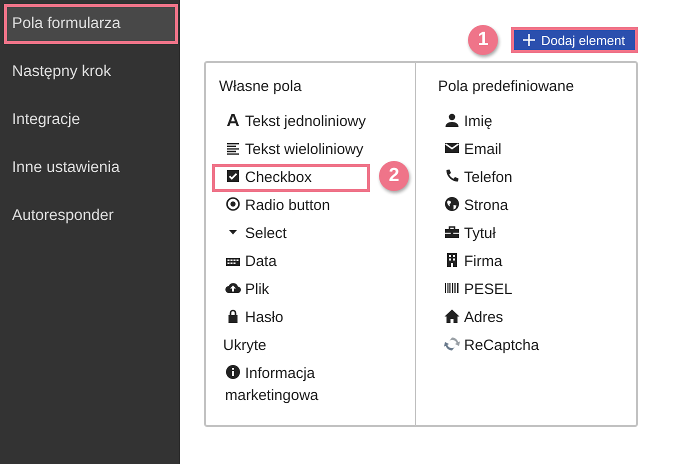 The height and width of the screenshot is (464, 680). Describe the element at coordinates (313, 346) in the screenshot. I see `field-type-item: Ukryte` at that location.